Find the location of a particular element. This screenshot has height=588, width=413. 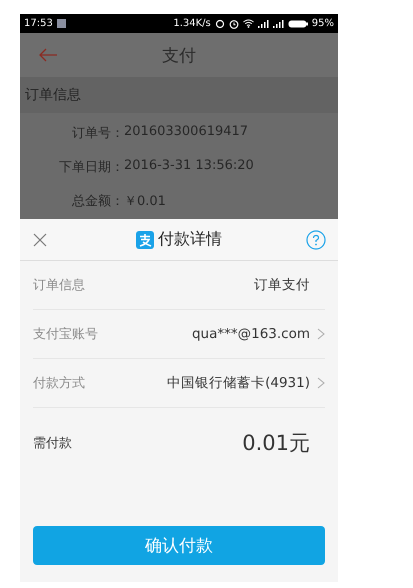

row-label: 支付宝账号 is located at coordinates (66, 334).